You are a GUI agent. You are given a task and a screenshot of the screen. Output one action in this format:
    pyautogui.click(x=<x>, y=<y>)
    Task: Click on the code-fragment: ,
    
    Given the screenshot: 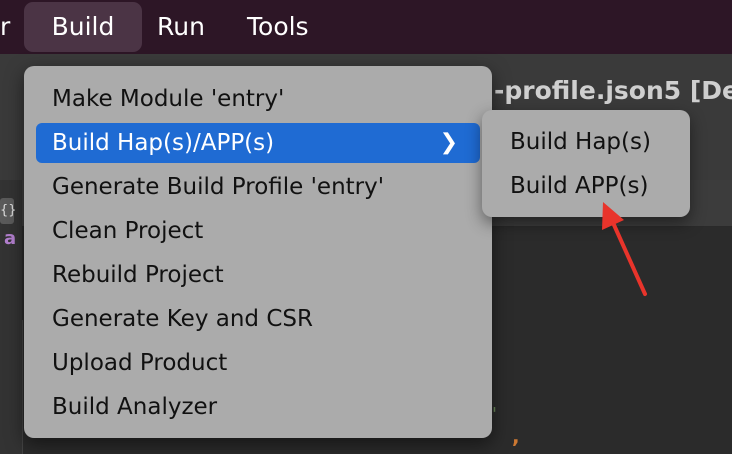 What is the action you would take?
    pyautogui.click(x=516, y=436)
    